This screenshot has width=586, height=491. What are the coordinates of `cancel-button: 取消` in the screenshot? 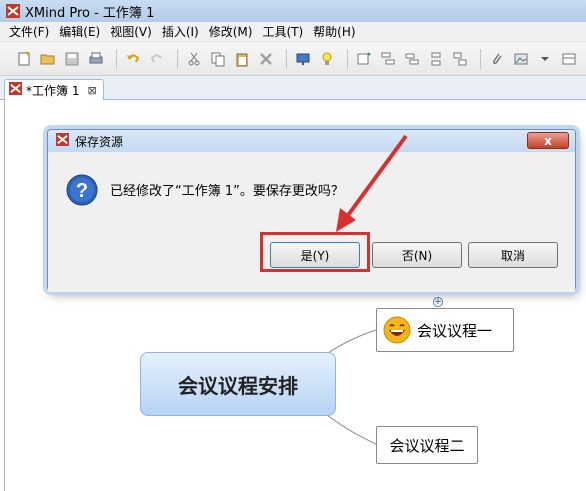 It's located at (513, 255).